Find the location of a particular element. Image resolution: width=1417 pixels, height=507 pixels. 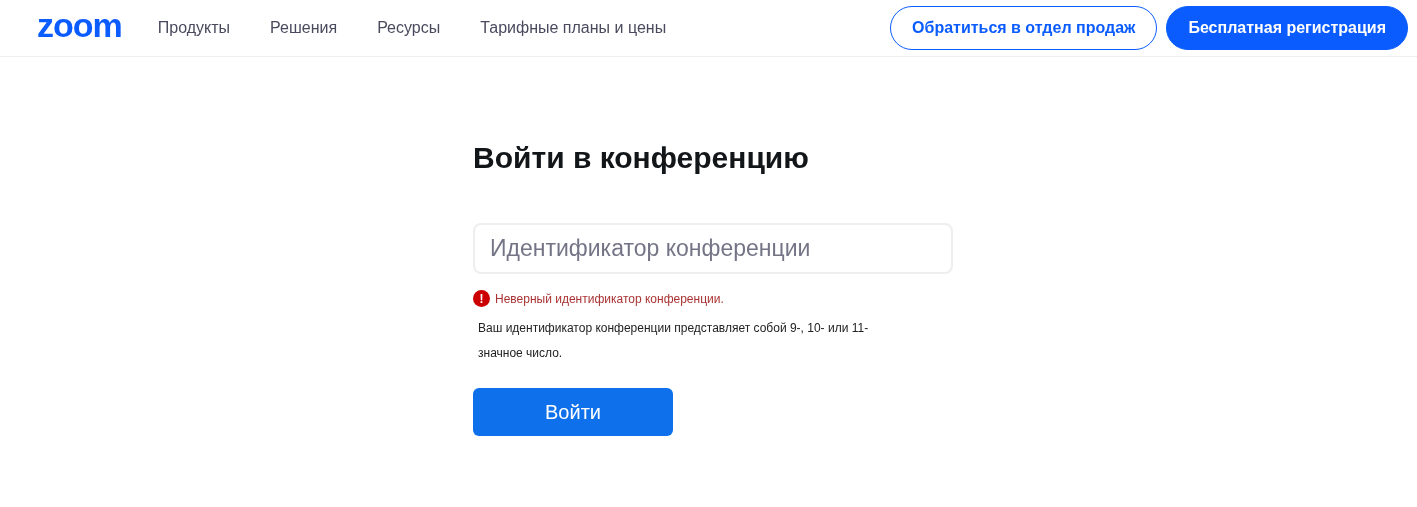

join-button: Войти is located at coordinates (573, 411).